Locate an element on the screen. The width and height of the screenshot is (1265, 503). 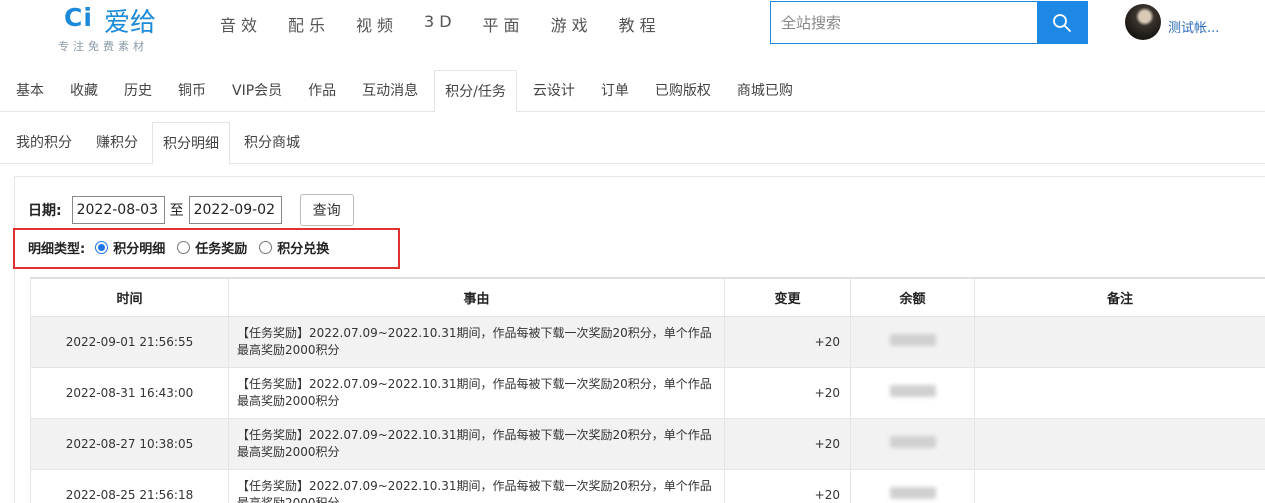
tab-basic: 基本 is located at coordinates (30, 91).